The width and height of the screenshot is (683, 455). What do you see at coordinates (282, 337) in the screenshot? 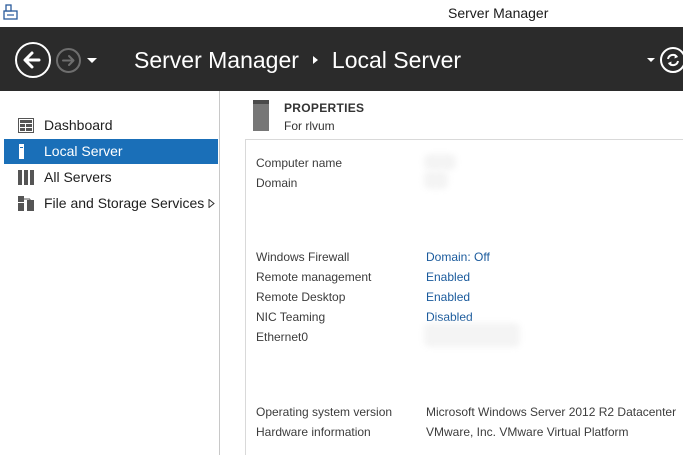
I see `prop-label-ethernet0: Ethernet0` at bounding box center [282, 337].